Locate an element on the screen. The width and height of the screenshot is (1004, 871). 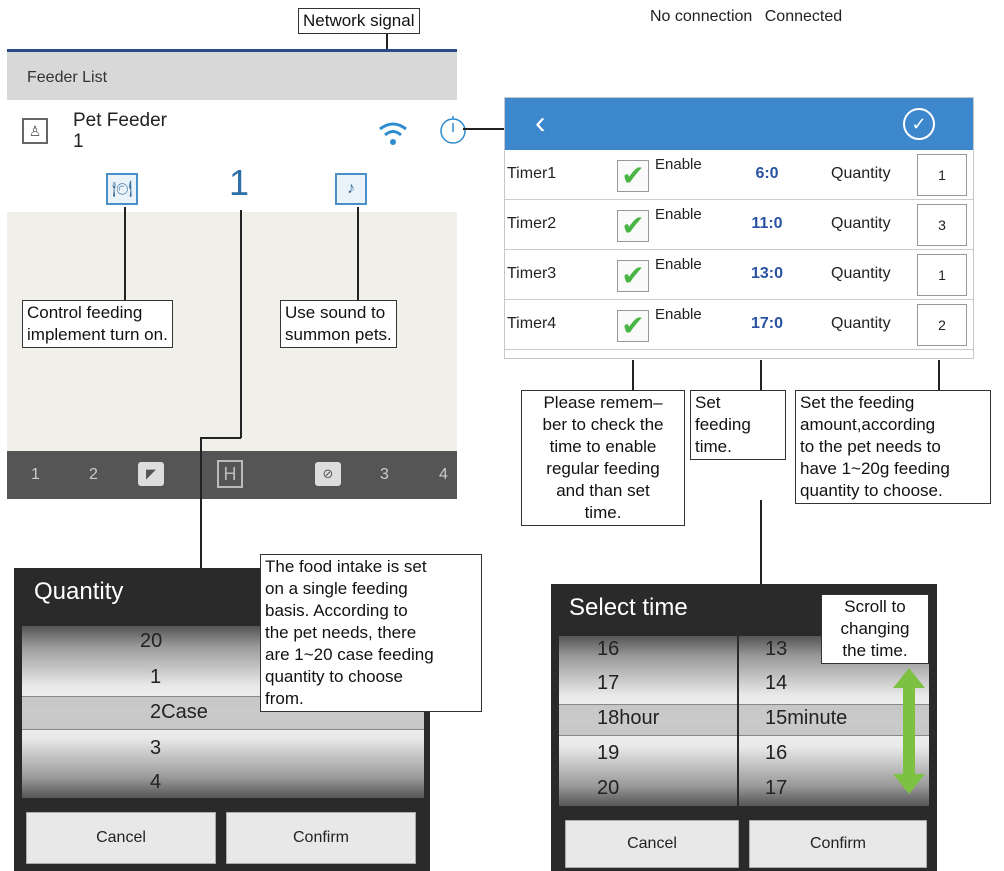
callout-line: feeding is located at coordinates (723, 424).